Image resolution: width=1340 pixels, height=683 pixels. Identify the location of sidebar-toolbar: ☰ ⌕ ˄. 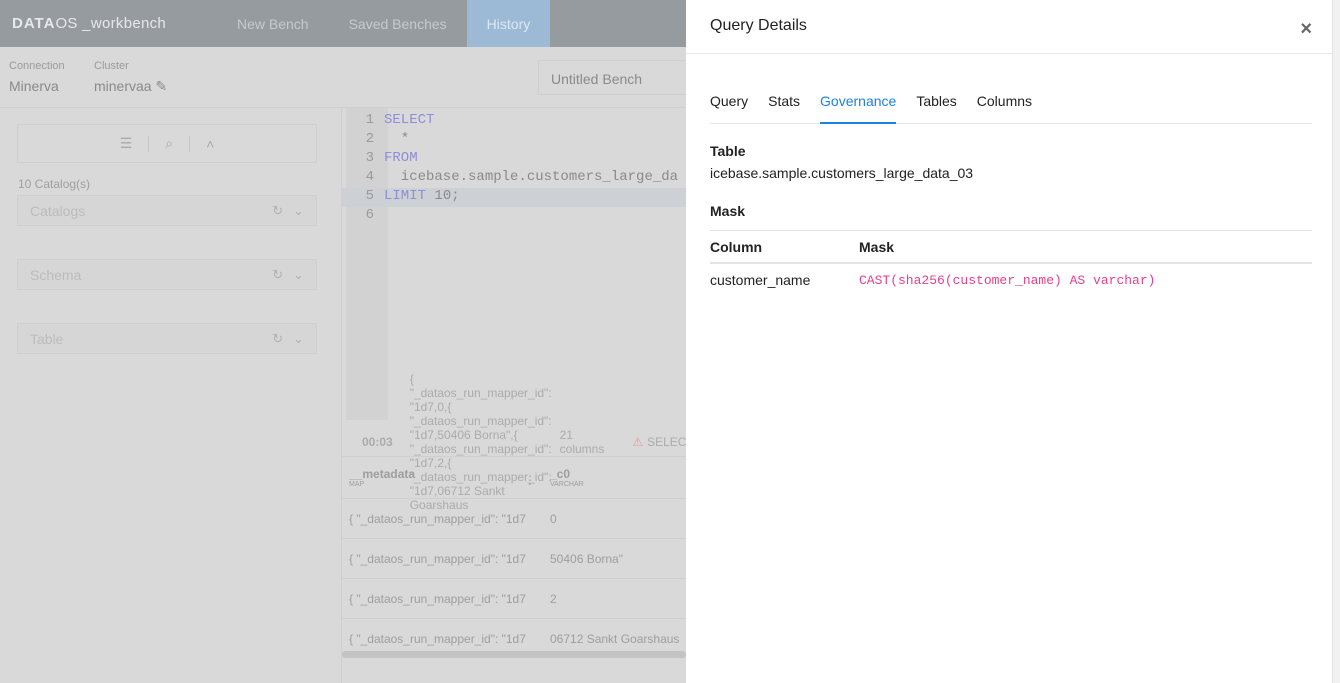
(167, 143).